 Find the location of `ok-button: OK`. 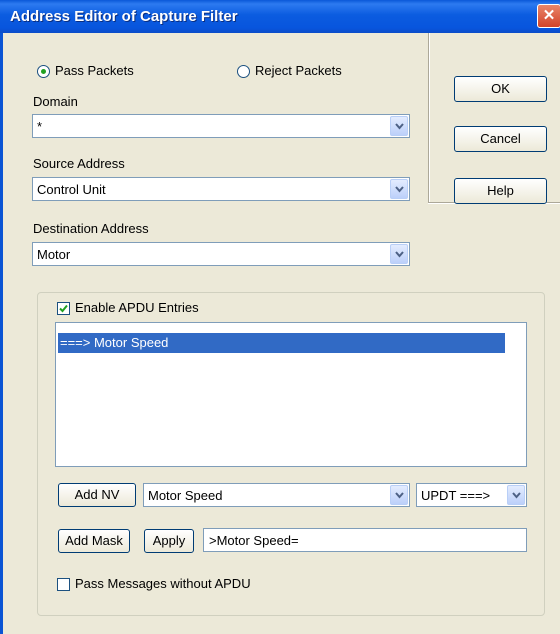

ok-button: OK is located at coordinates (500, 89).